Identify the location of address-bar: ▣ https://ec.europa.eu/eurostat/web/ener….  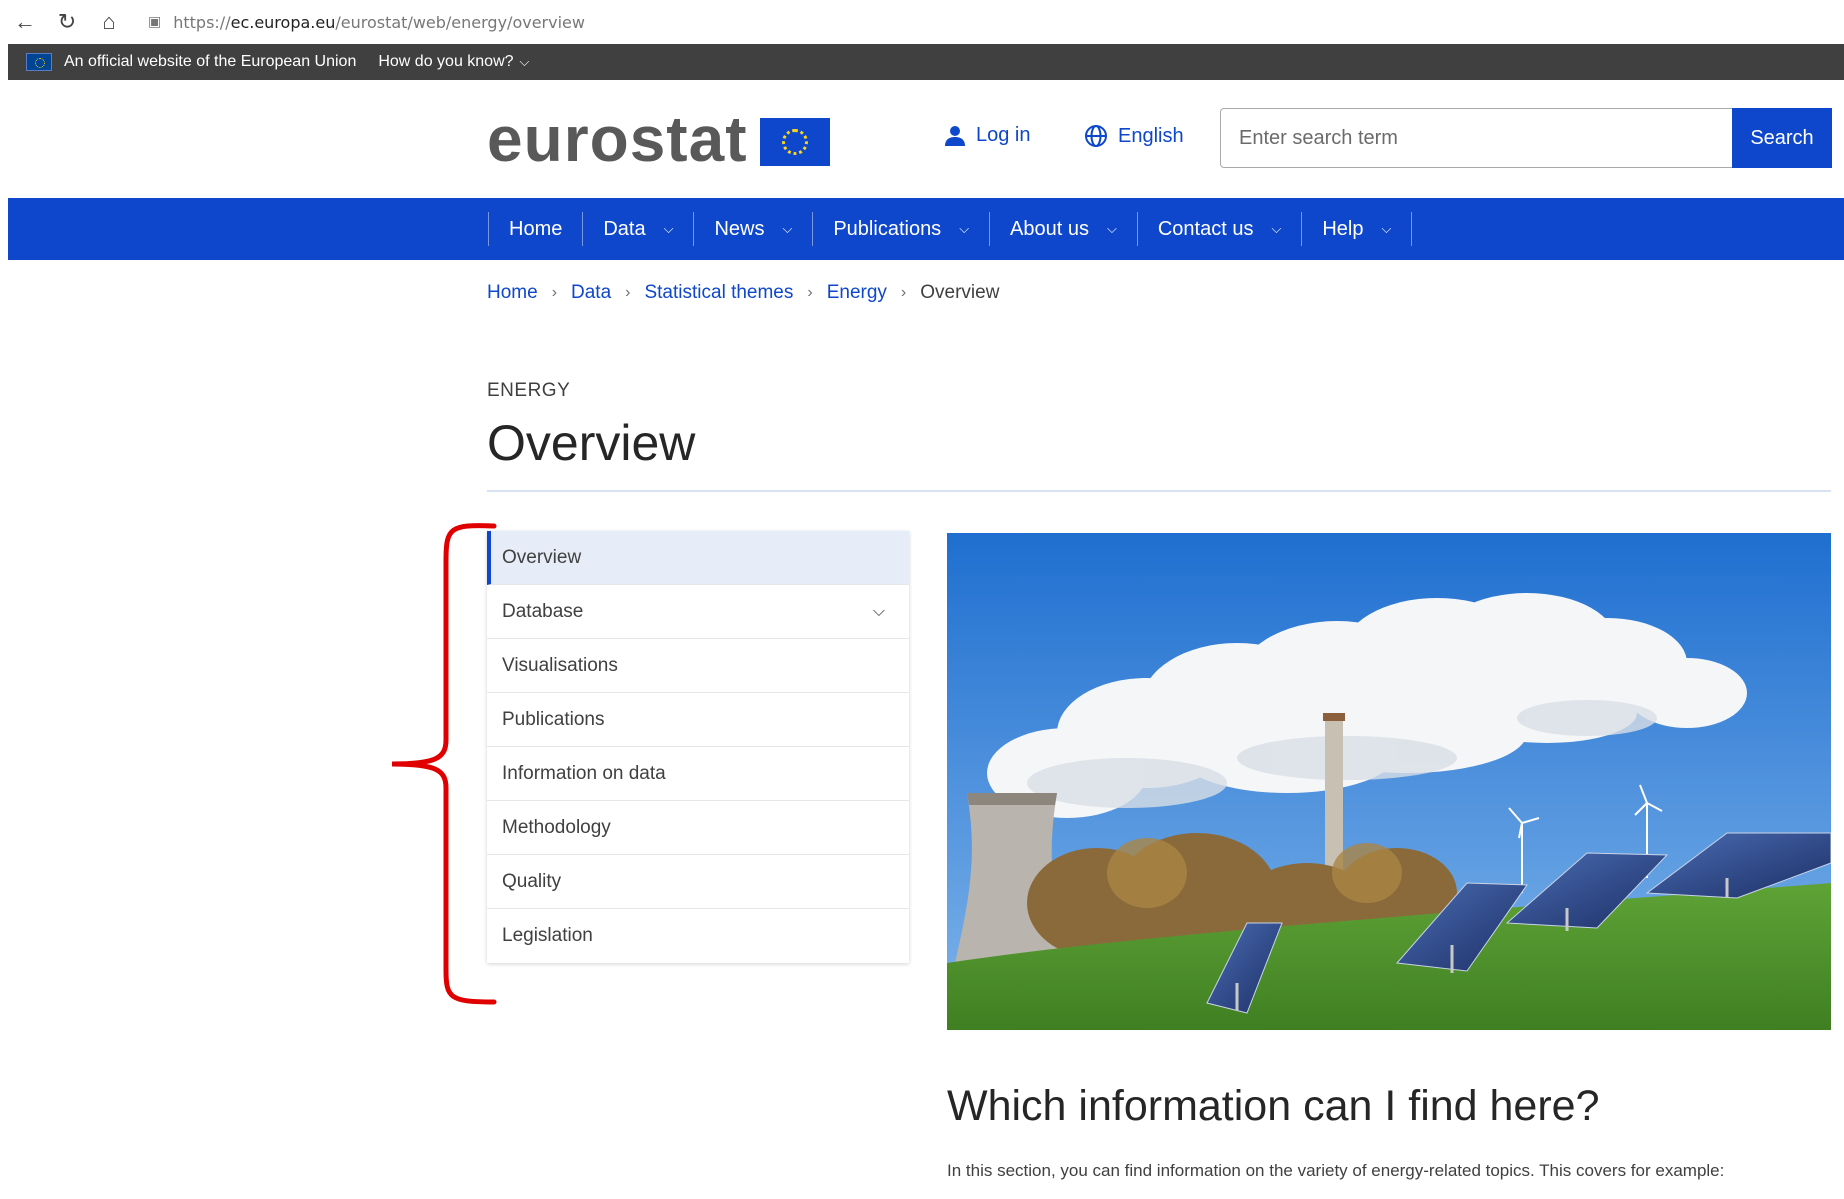
(366, 22).